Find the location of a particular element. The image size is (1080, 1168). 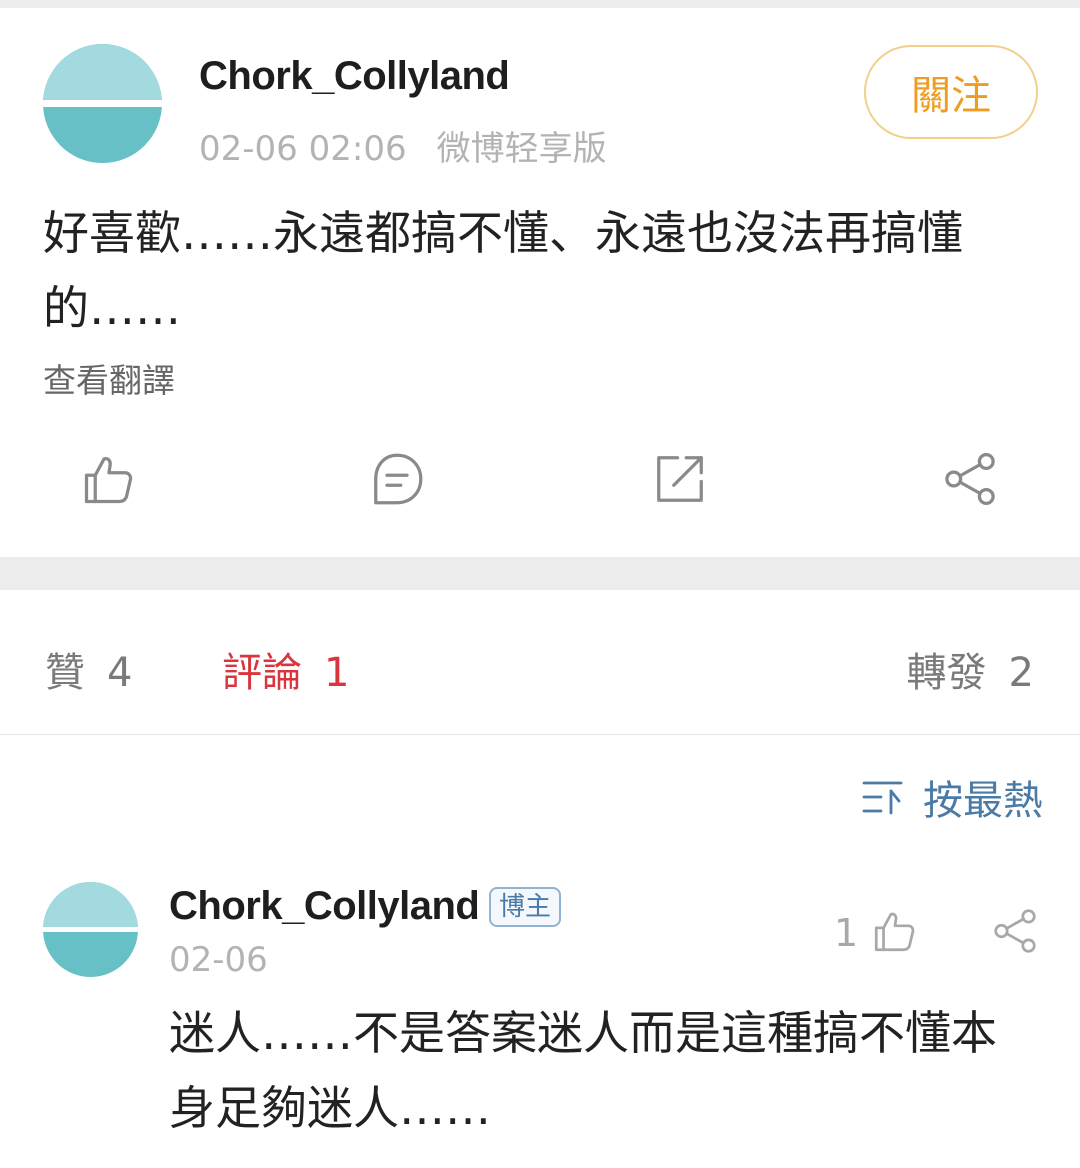

view-translation-link: 查看翻譯 is located at coordinates (109, 378).